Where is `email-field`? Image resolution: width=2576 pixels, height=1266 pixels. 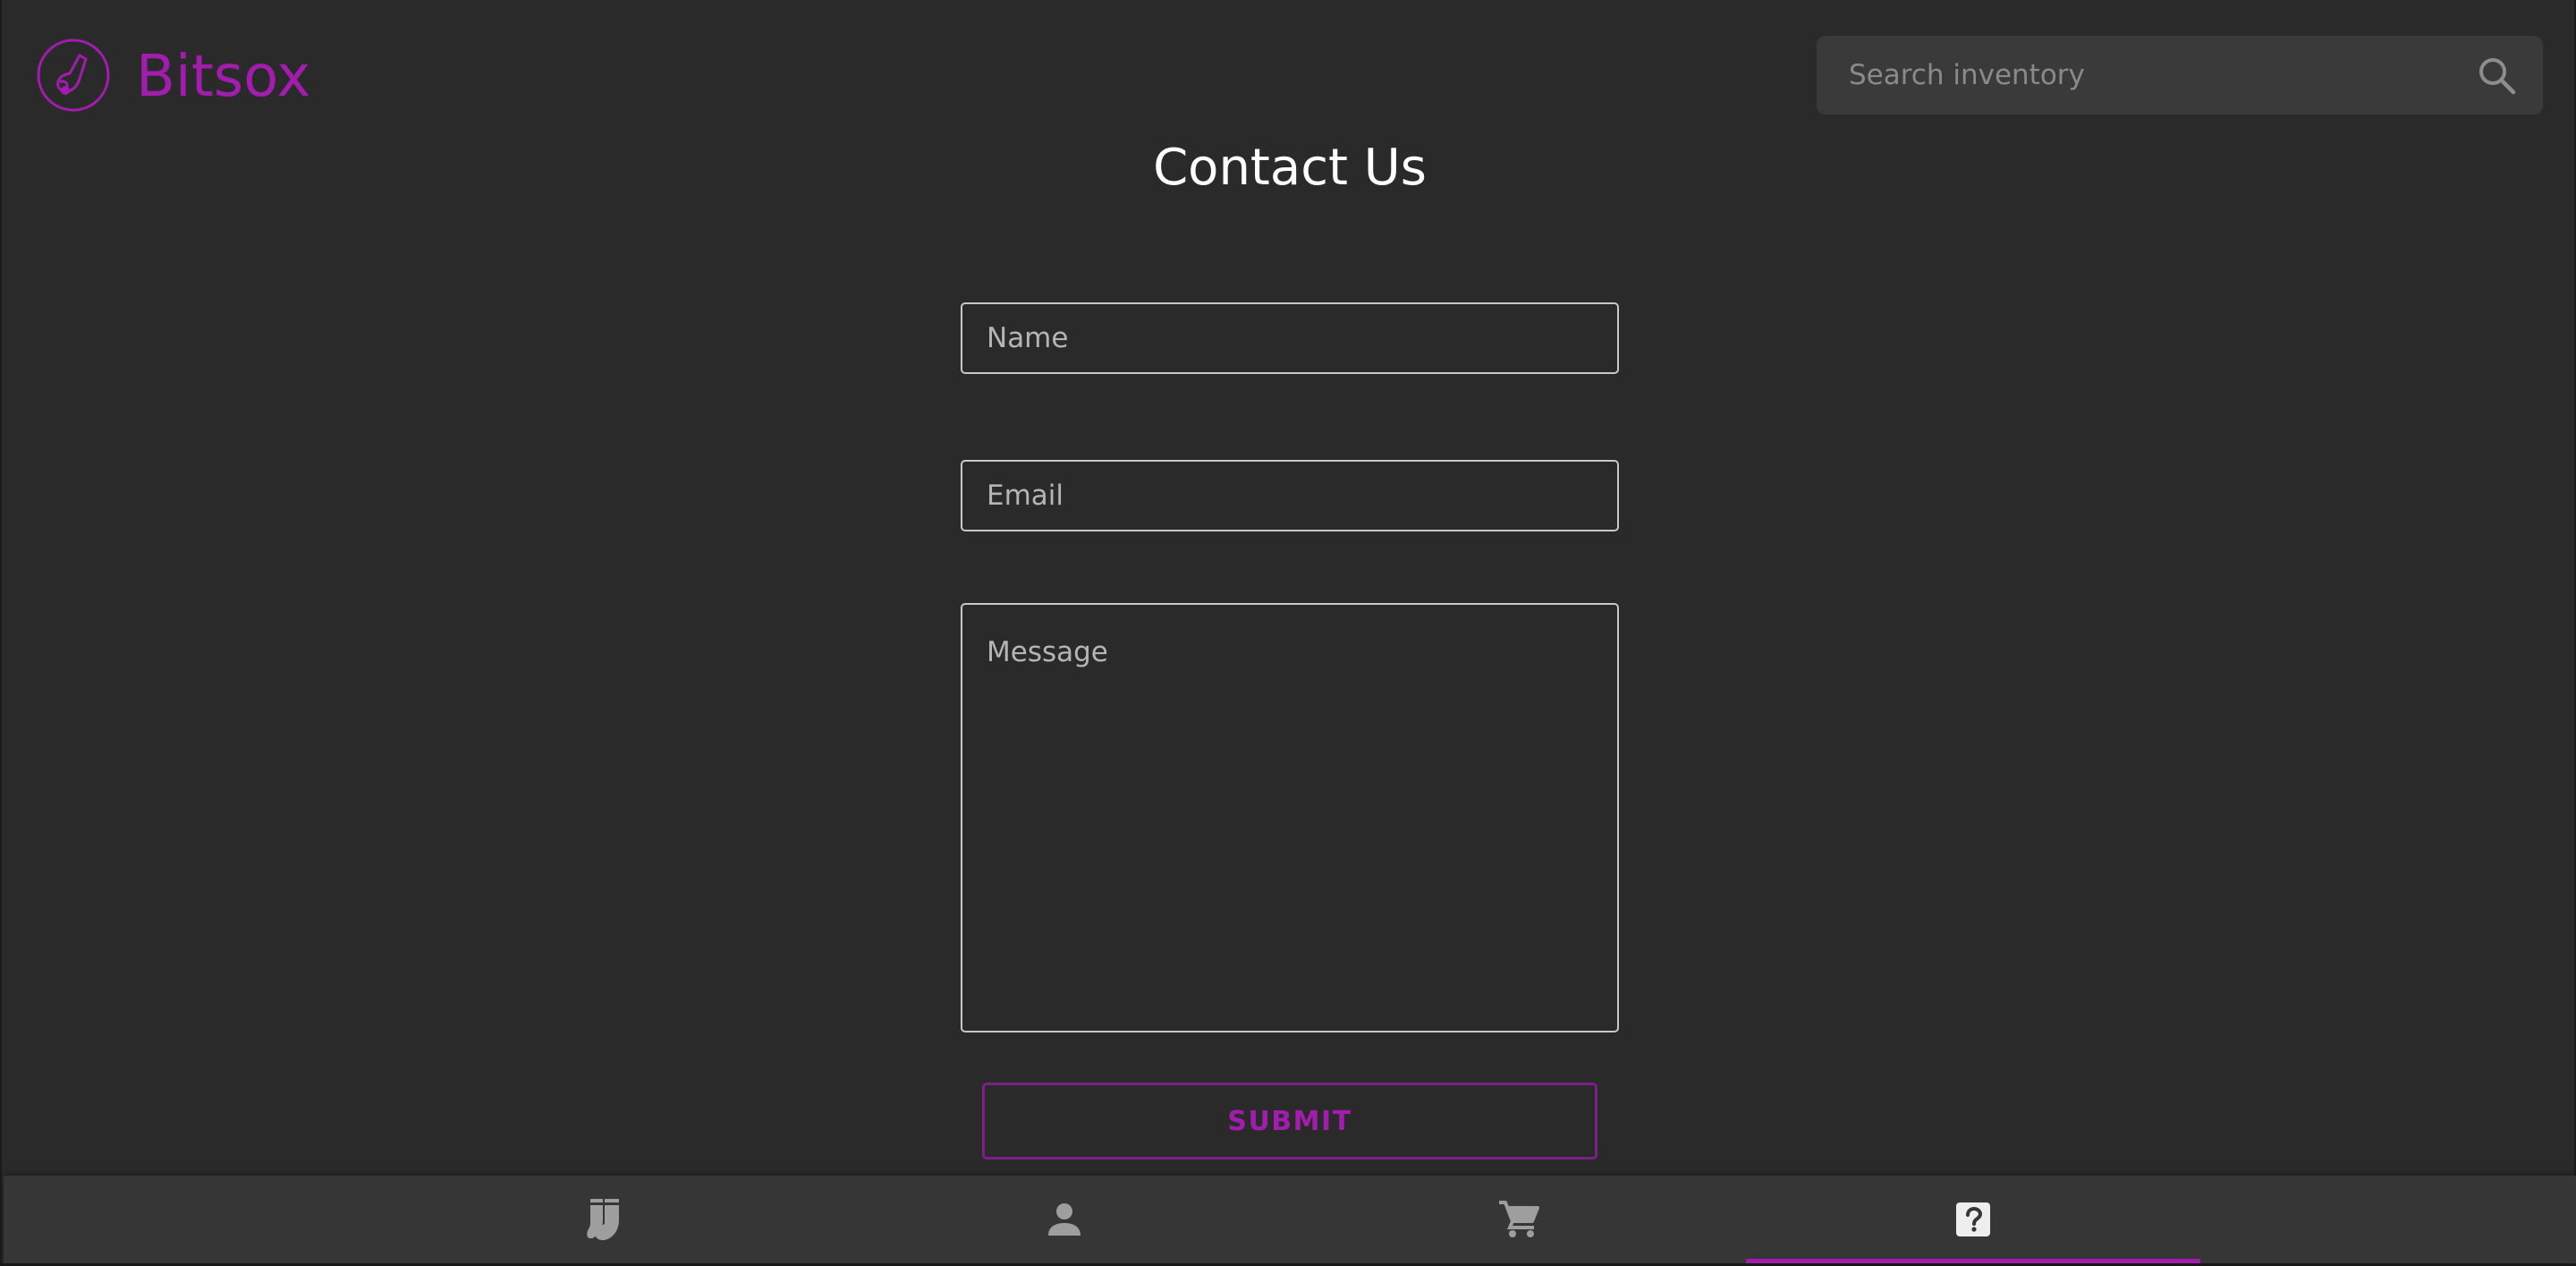 email-field is located at coordinates (1290, 495).